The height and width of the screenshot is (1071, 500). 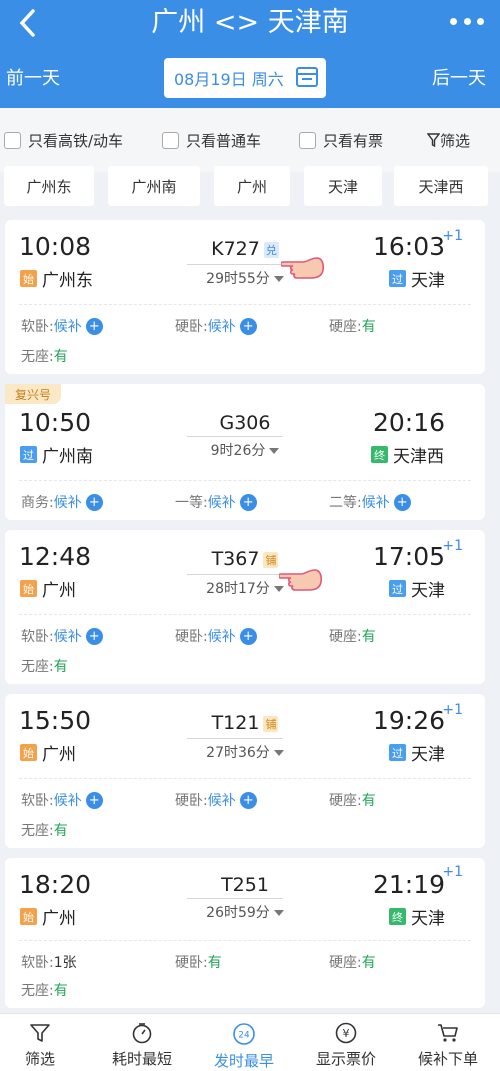 I want to click on tab-label: 候补下单, so click(x=447, y=1059).